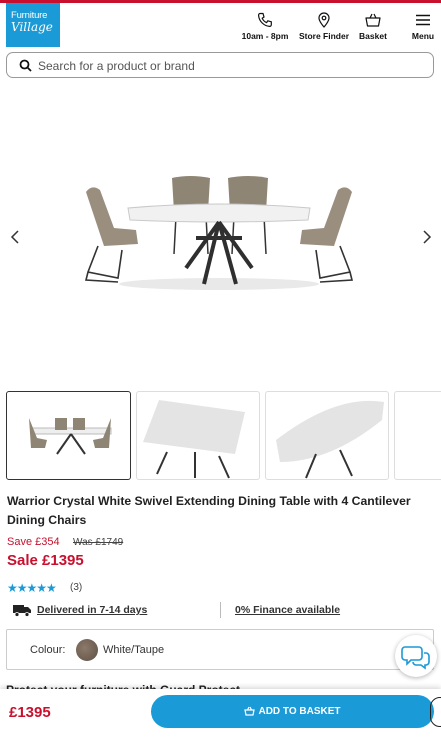 The width and height of the screenshot is (441, 739). What do you see at coordinates (220, 65) in the screenshot?
I see `search-bar: Search for a product or brand` at bounding box center [220, 65].